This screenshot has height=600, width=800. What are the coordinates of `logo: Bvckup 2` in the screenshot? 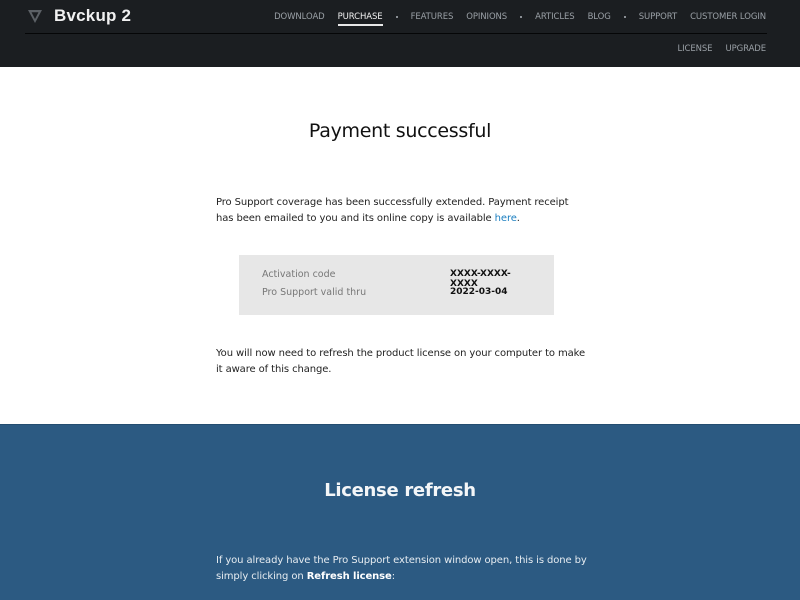 It's located at (79, 16).